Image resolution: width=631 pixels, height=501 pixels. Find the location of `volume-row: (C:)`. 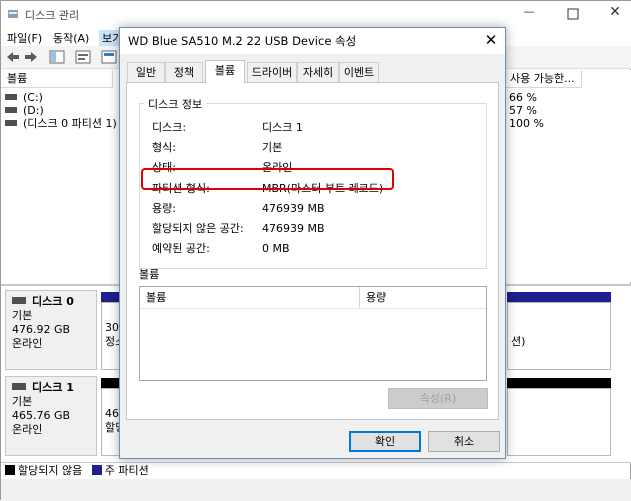

volume-row: (C:) is located at coordinates (24, 97).